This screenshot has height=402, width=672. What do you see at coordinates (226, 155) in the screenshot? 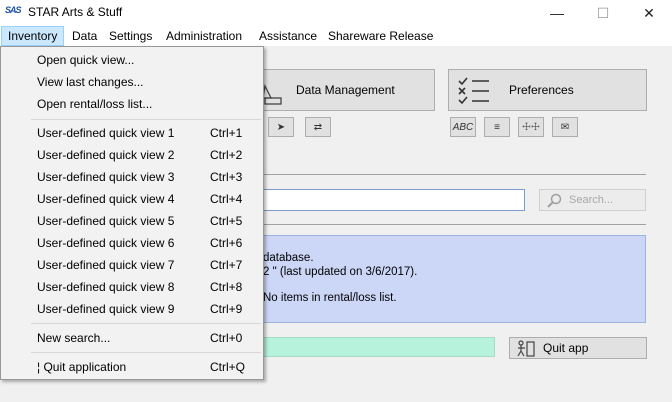
I see `menu-item-shortcut: Ctrl+2` at bounding box center [226, 155].